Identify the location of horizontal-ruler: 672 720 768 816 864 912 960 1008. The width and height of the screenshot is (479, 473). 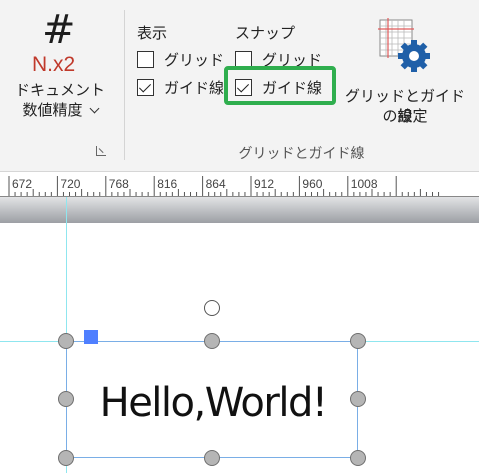
(239, 184).